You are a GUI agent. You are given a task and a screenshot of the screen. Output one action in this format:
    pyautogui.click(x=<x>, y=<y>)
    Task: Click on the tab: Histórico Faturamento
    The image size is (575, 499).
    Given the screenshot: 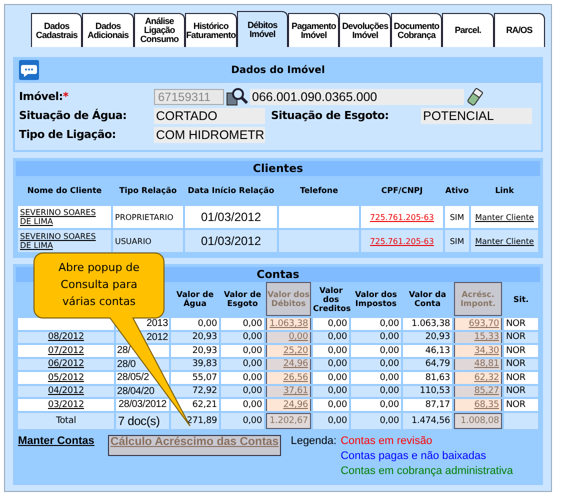 What is the action you would take?
    pyautogui.click(x=211, y=30)
    